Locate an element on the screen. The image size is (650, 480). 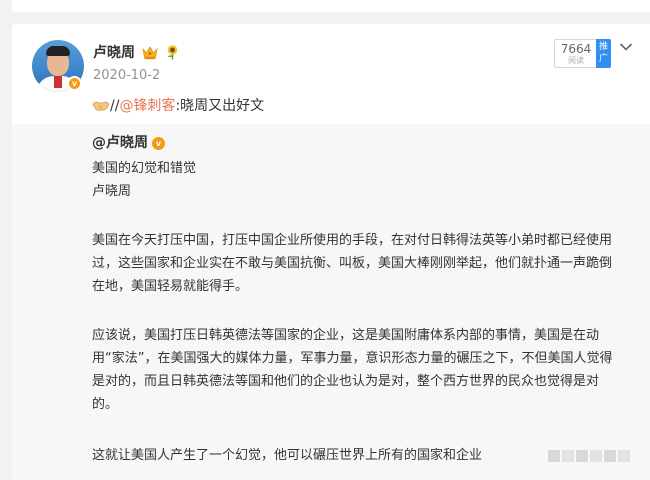
repost-text: :晓周又出好文 is located at coordinates (220, 106).